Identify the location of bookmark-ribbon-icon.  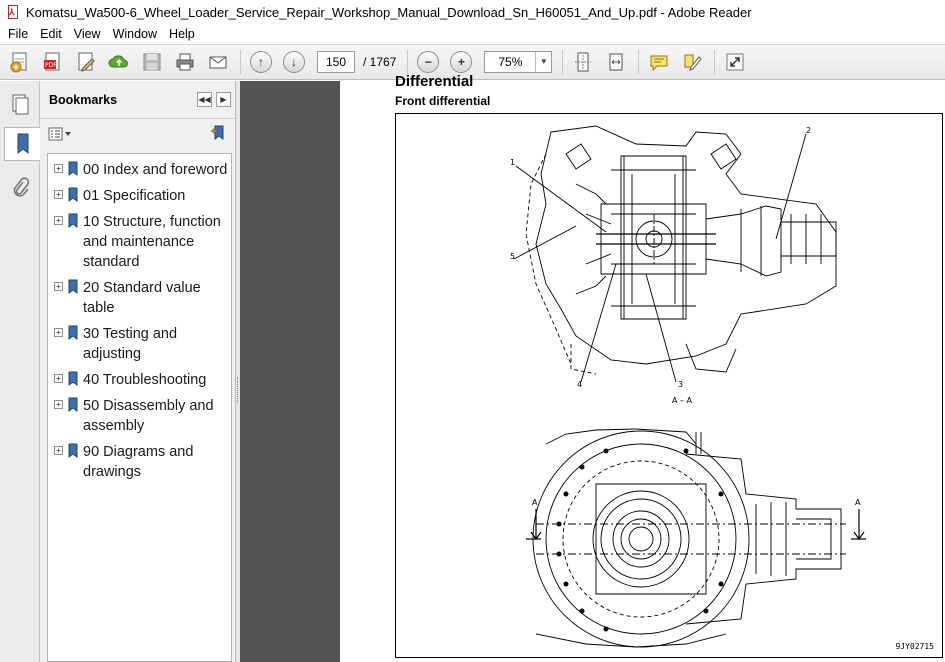
(23, 144).